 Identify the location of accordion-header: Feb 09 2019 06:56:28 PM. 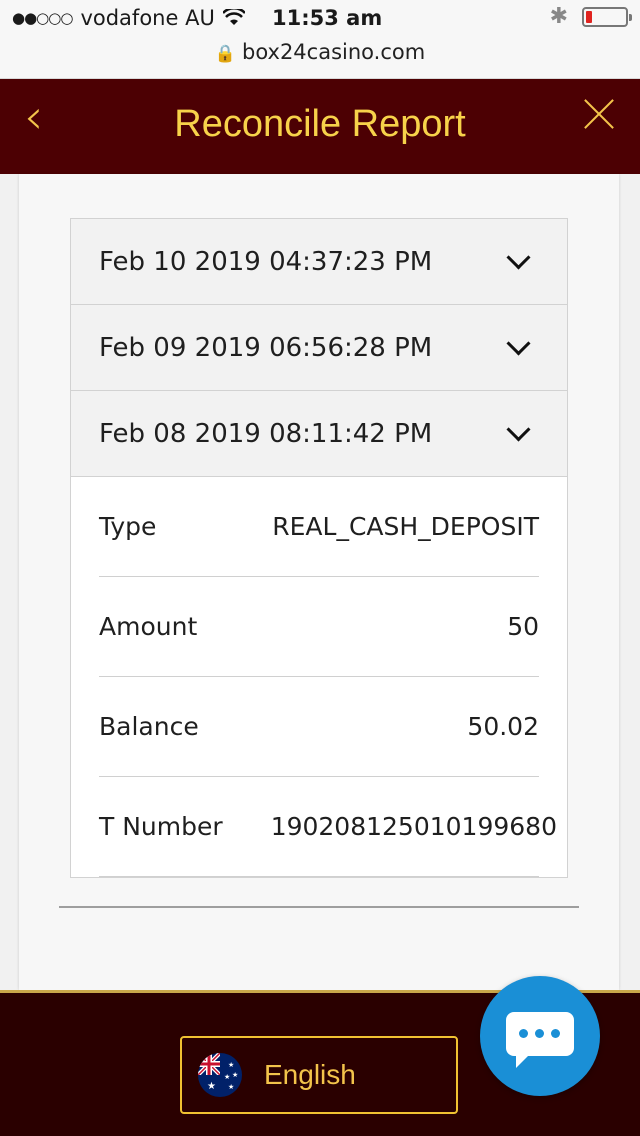
(319, 348).